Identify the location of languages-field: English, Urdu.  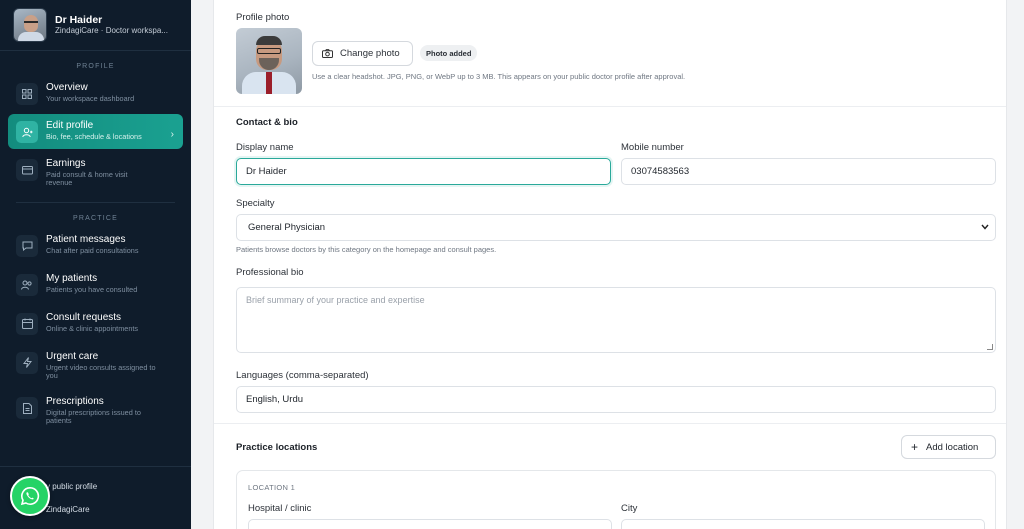
(616, 399).